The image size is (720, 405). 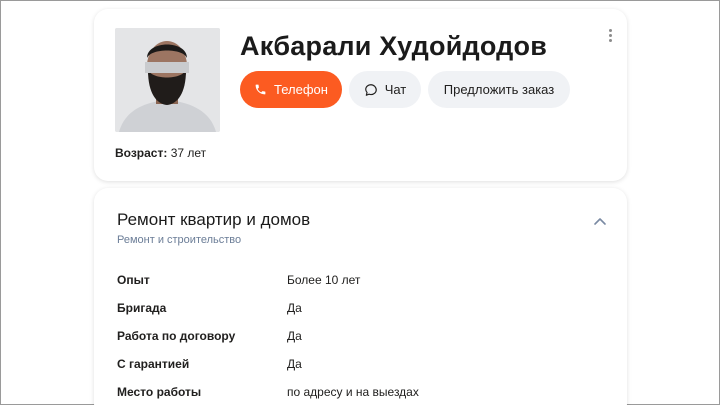 What do you see at coordinates (393, 46) in the screenshot?
I see `profile-name: Акбарали Худойдодов` at bounding box center [393, 46].